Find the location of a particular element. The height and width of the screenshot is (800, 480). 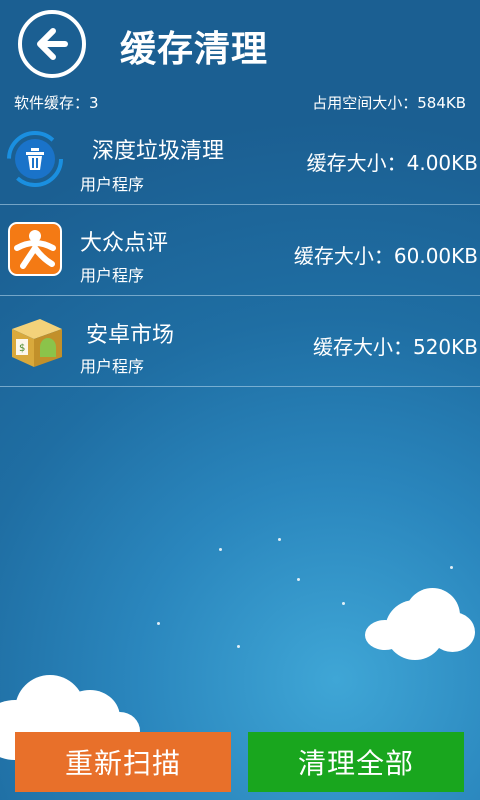

clear-all-button: 清理全部 is located at coordinates (356, 762).